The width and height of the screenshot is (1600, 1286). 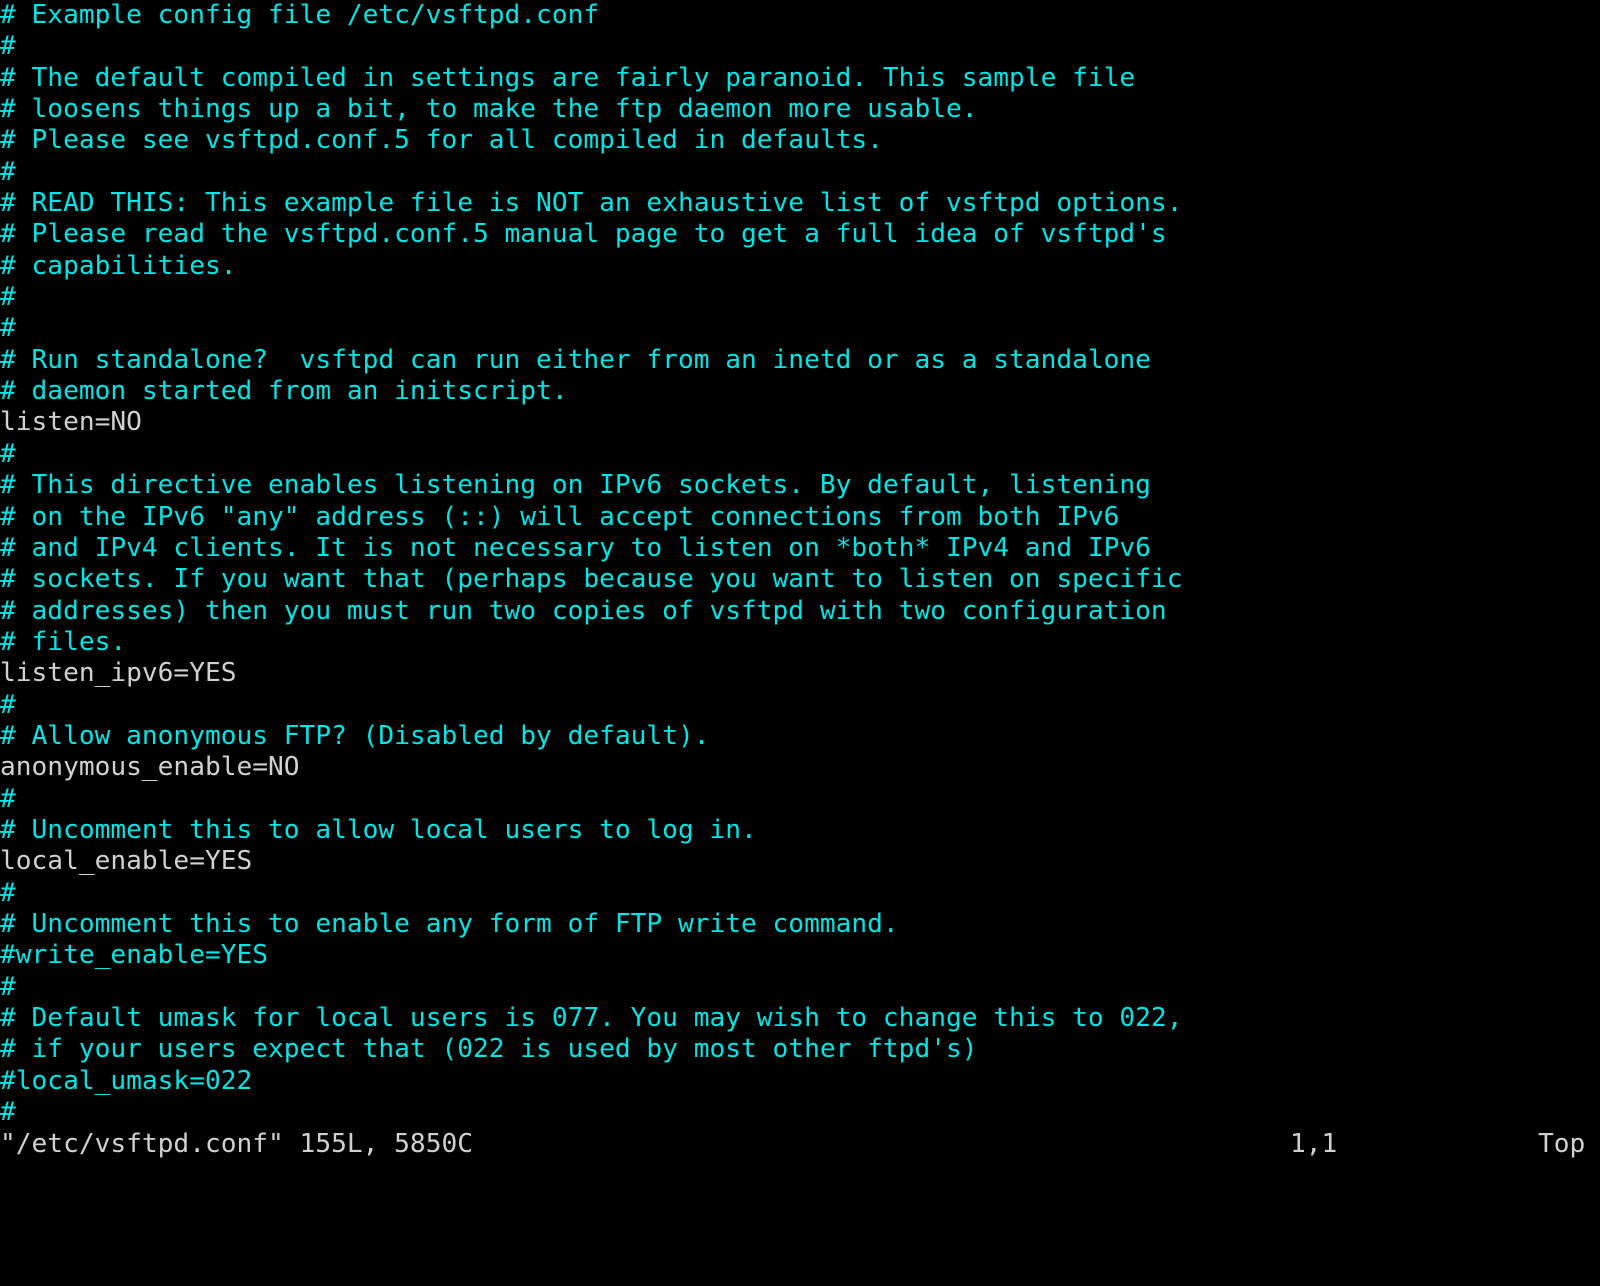 I want to click on status-scroll-indicator: Top, so click(x=1562, y=1144).